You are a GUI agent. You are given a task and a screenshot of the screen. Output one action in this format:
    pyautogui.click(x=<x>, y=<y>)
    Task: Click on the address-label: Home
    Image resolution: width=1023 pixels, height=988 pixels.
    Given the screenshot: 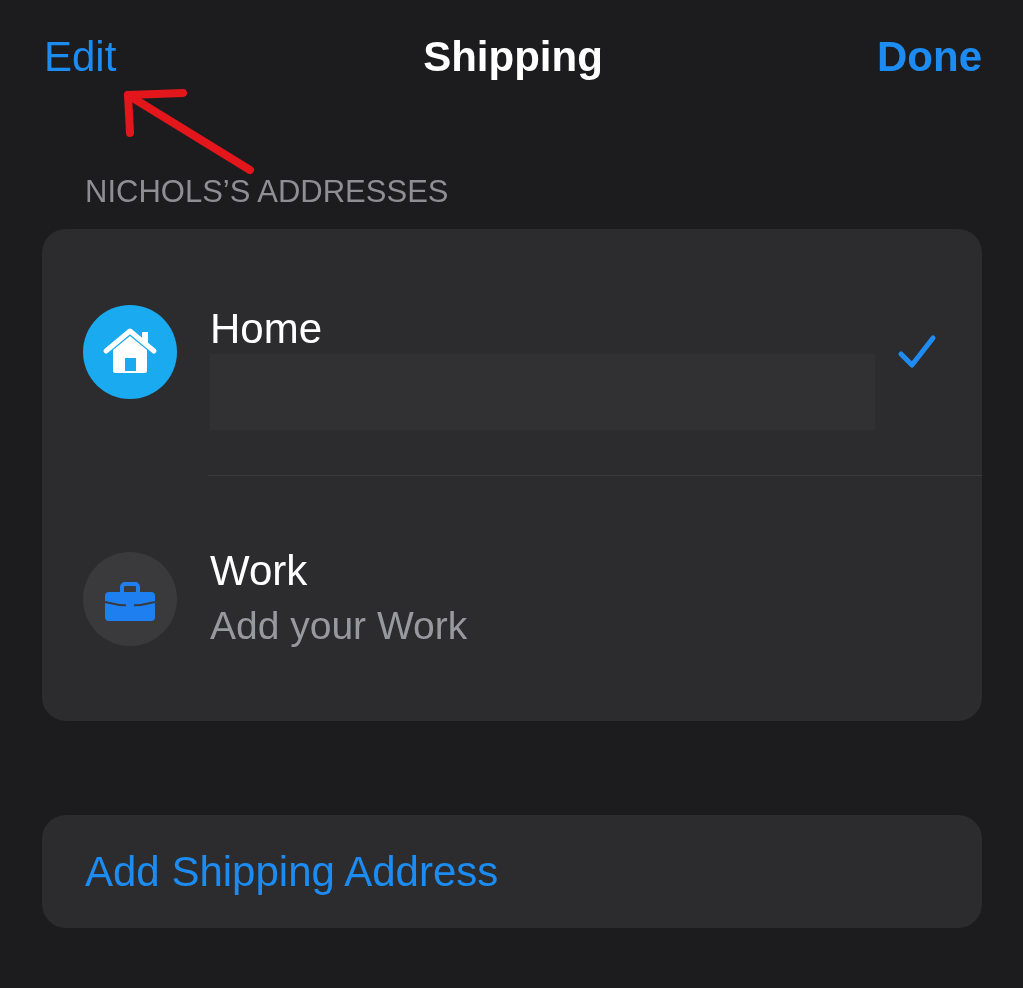 What is the action you would take?
    pyautogui.click(x=266, y=328)
    